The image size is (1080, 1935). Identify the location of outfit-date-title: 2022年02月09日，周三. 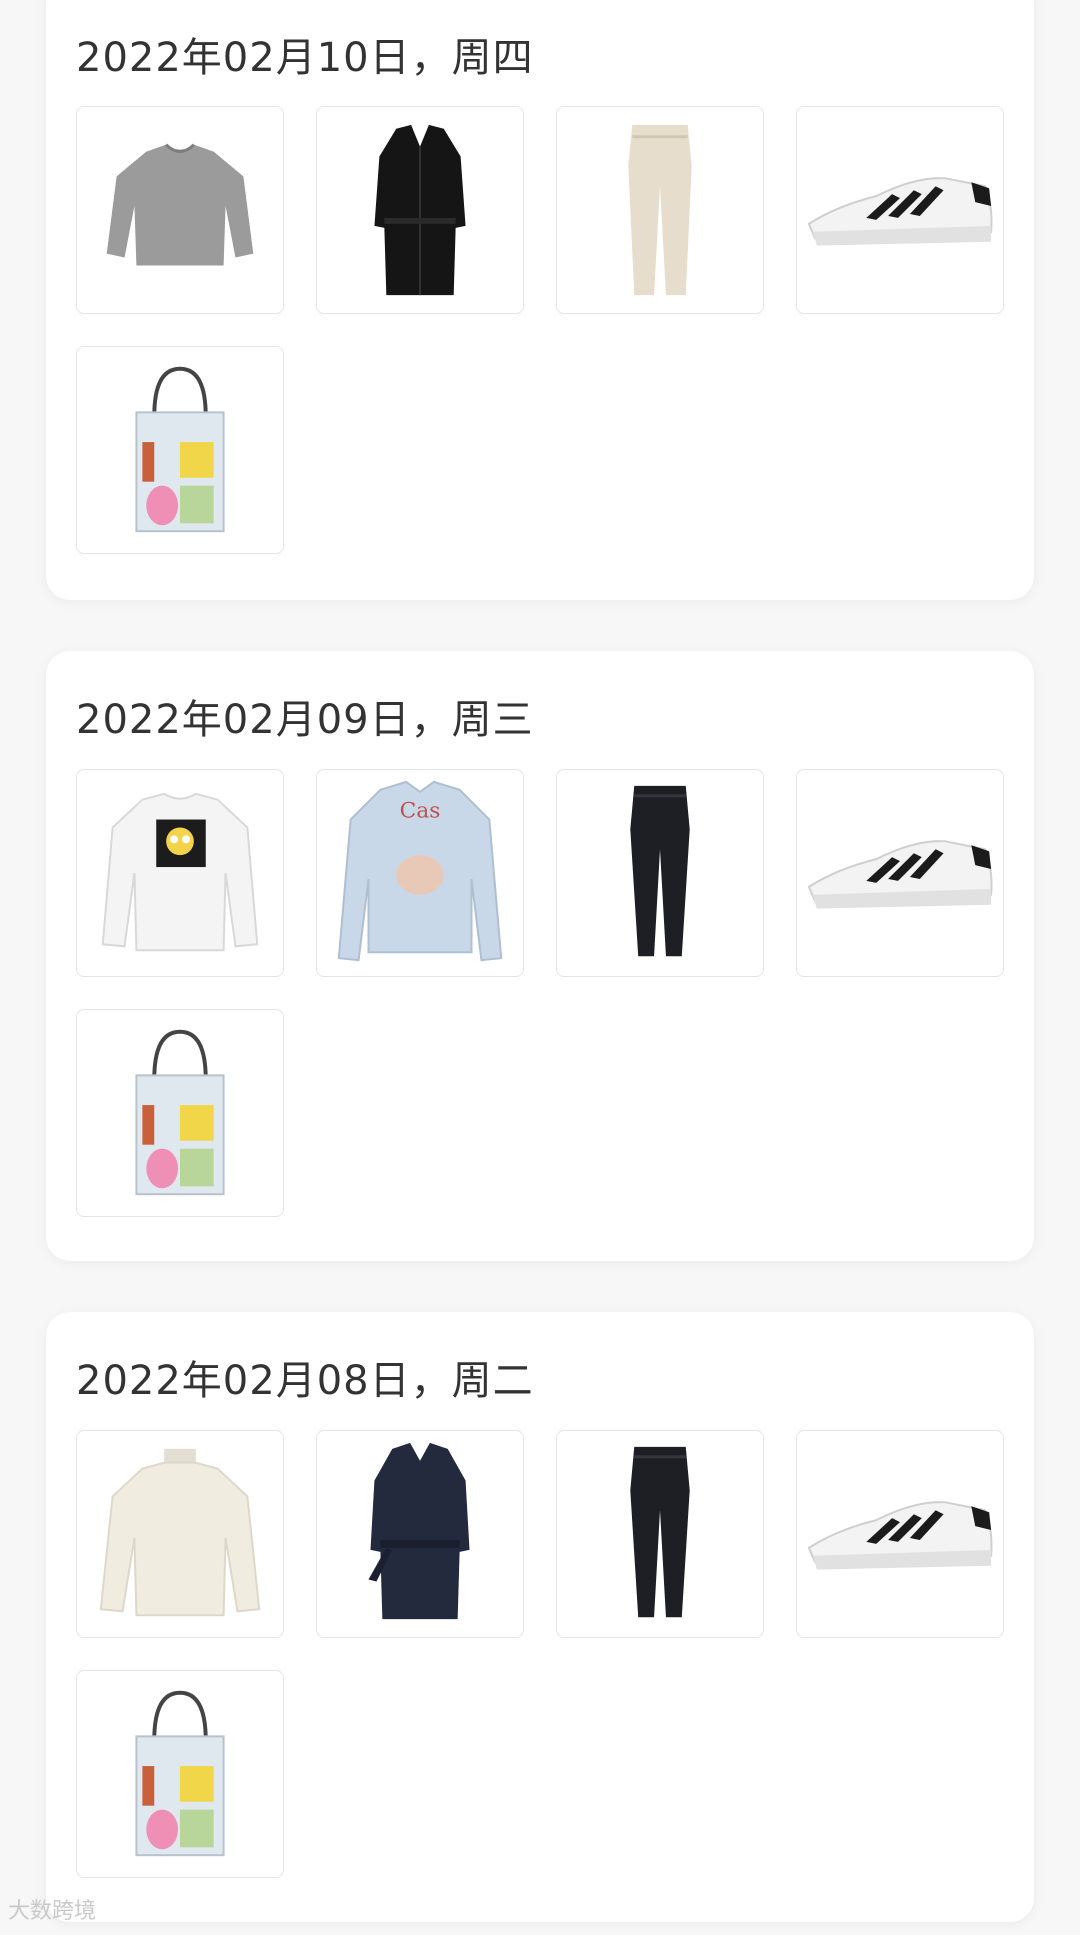
(305, 720).